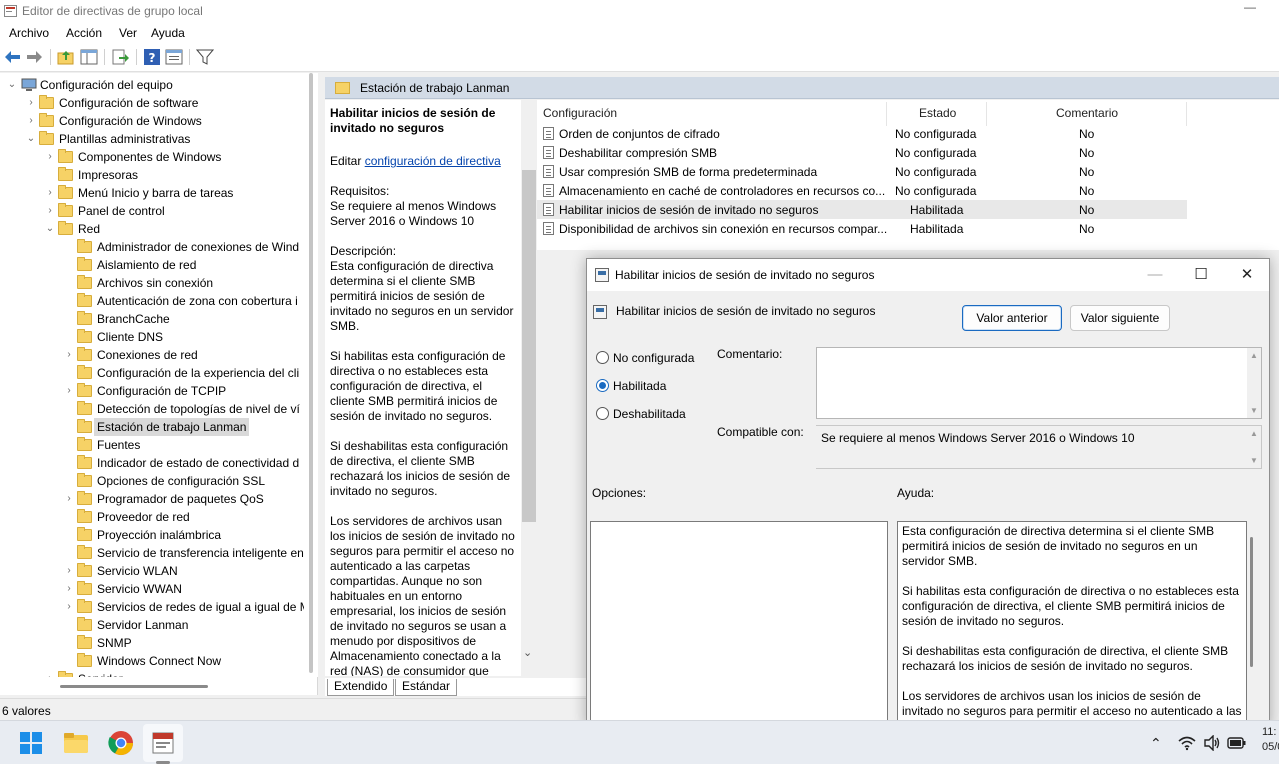 The height and width of the screenshot is (764, 1279). What do you see at coordinates (34, 57) in the screenshot?
I see `forward-arrow-icon` at bounding box center [34, 57].